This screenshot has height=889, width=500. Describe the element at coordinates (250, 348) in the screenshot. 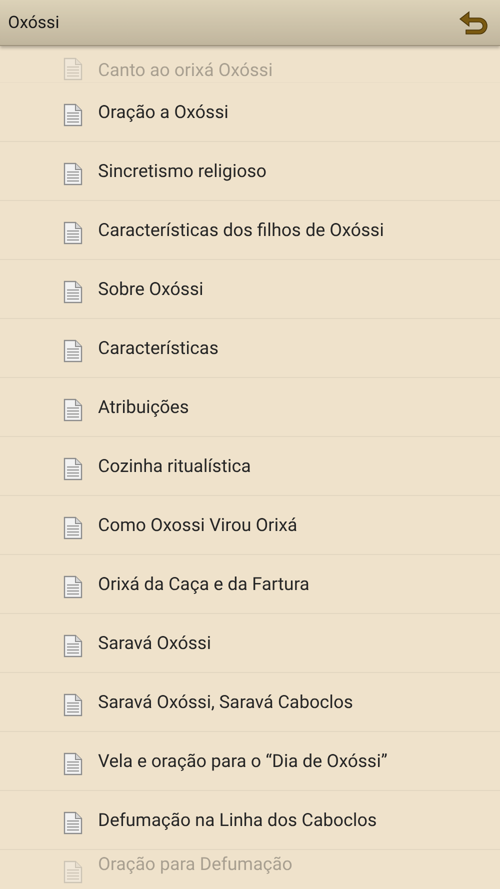

I see `list-item: Características` at that location.